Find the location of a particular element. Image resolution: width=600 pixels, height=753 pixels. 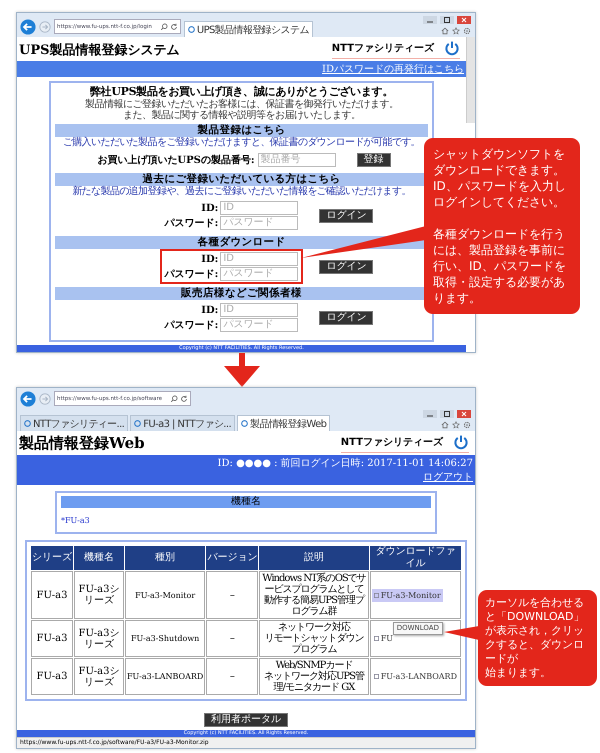

portal-button: 利用者ポータル is located at coordinates (246, 720).